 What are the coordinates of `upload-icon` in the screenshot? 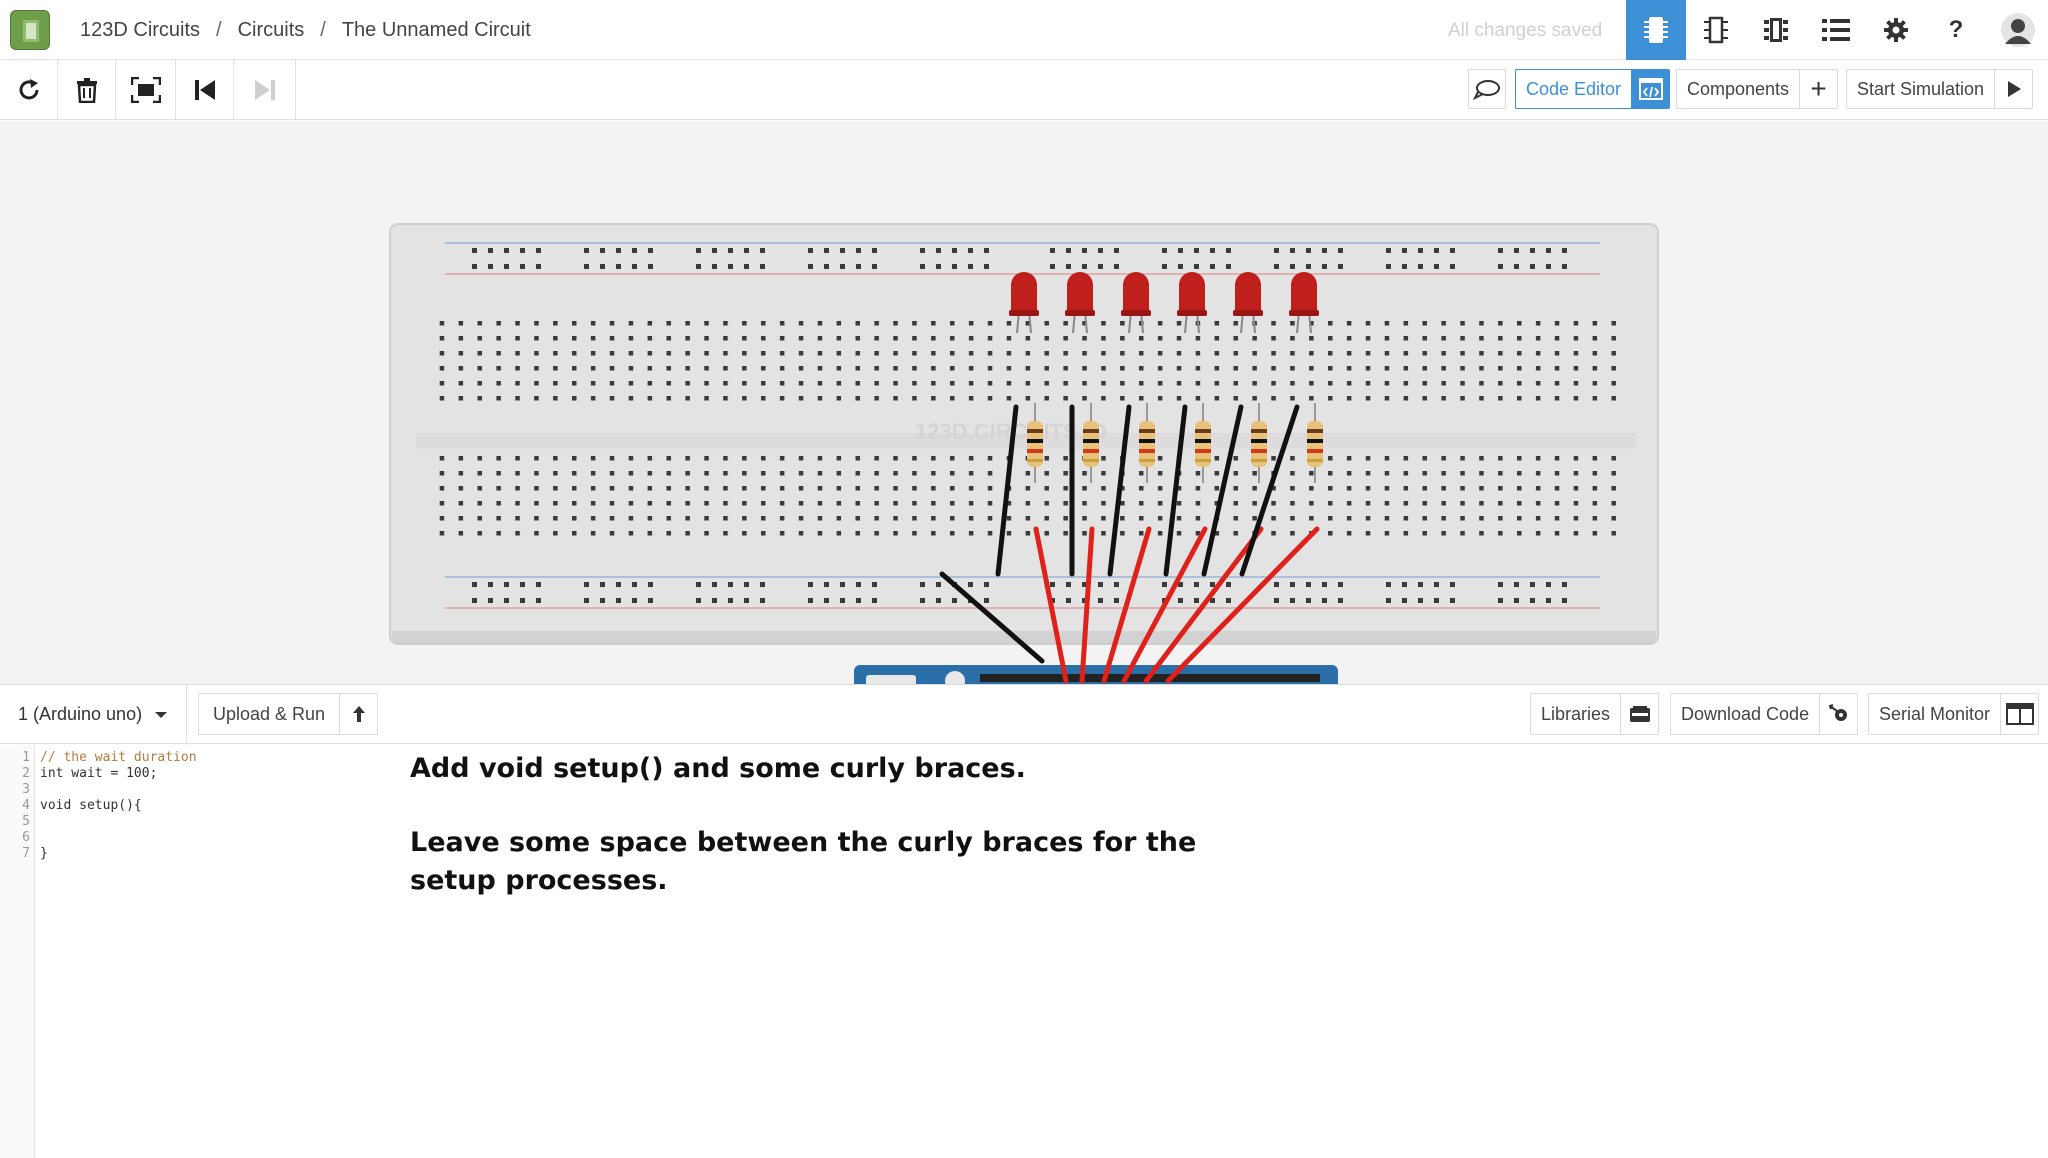 It's located at (358, 714).